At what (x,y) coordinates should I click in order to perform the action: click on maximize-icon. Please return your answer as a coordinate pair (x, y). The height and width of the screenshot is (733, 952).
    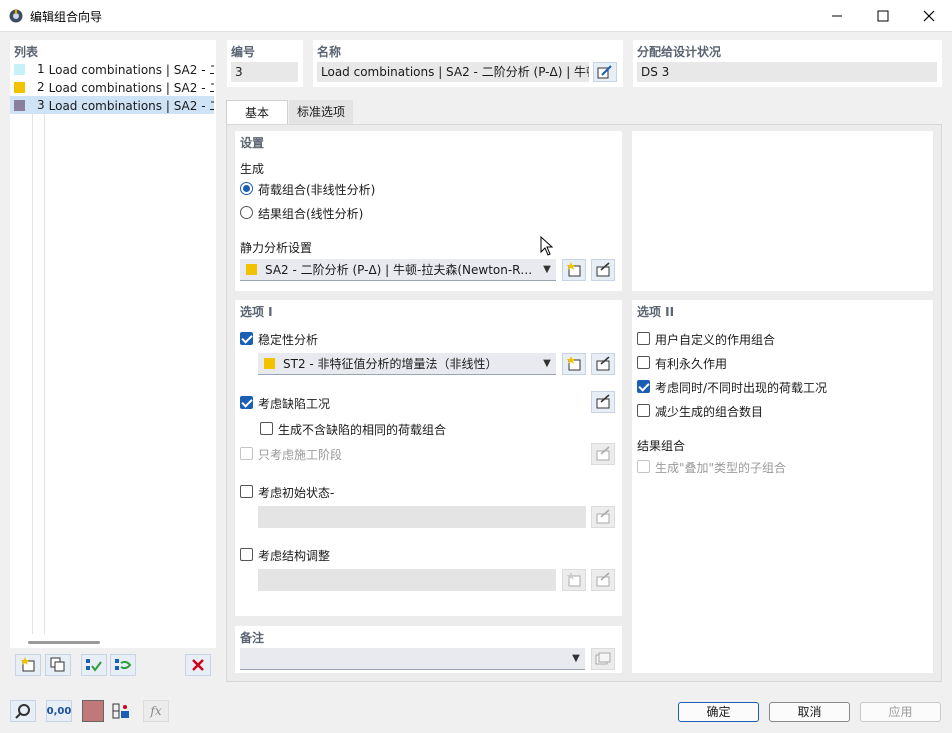
    Looking at the image, I should click on (883, 16).